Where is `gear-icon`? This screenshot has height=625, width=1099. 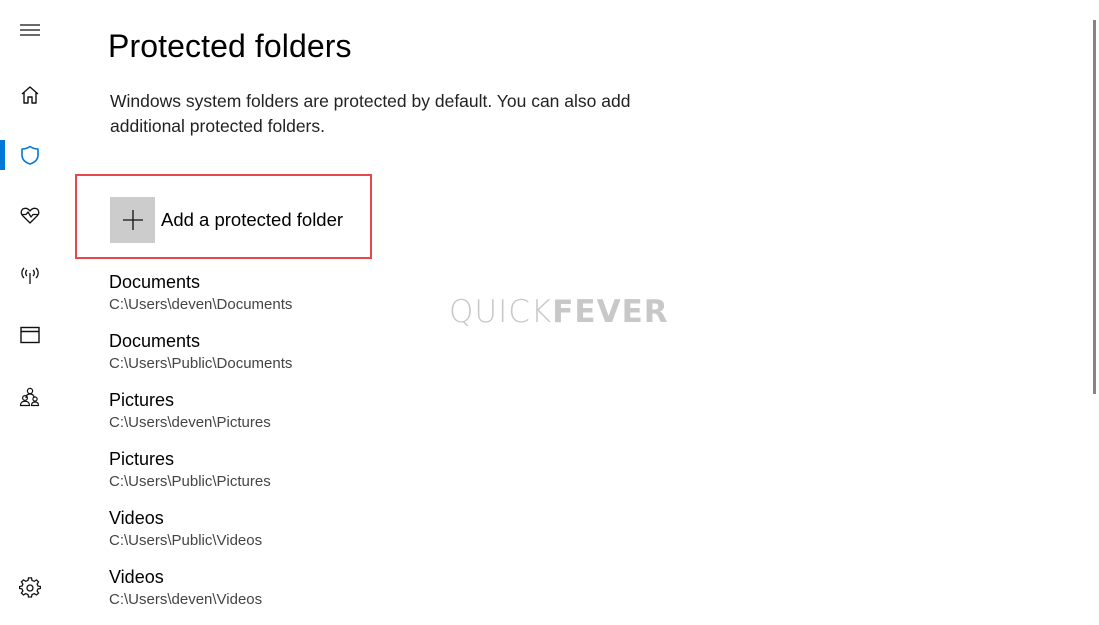
gear-icon is located at coordinates (30, 587).